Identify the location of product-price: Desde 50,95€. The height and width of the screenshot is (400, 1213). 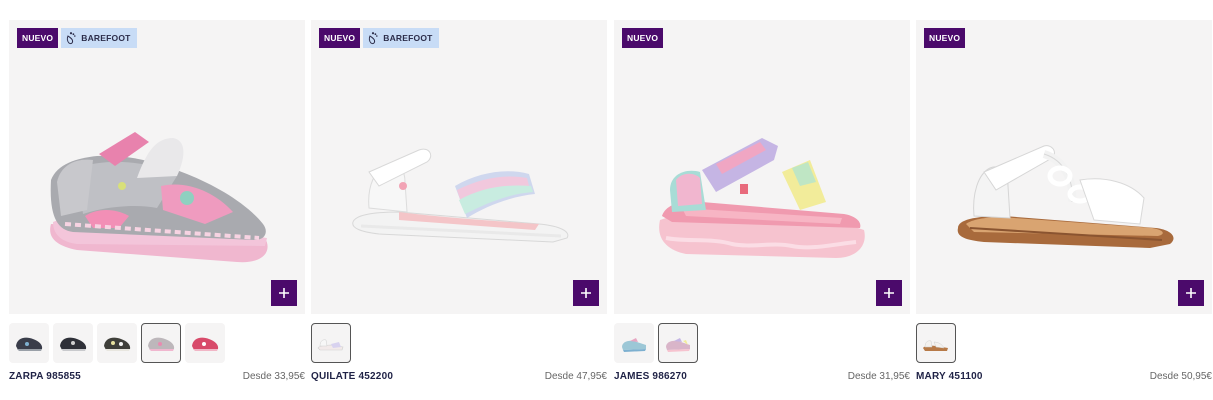
(1180, 376).